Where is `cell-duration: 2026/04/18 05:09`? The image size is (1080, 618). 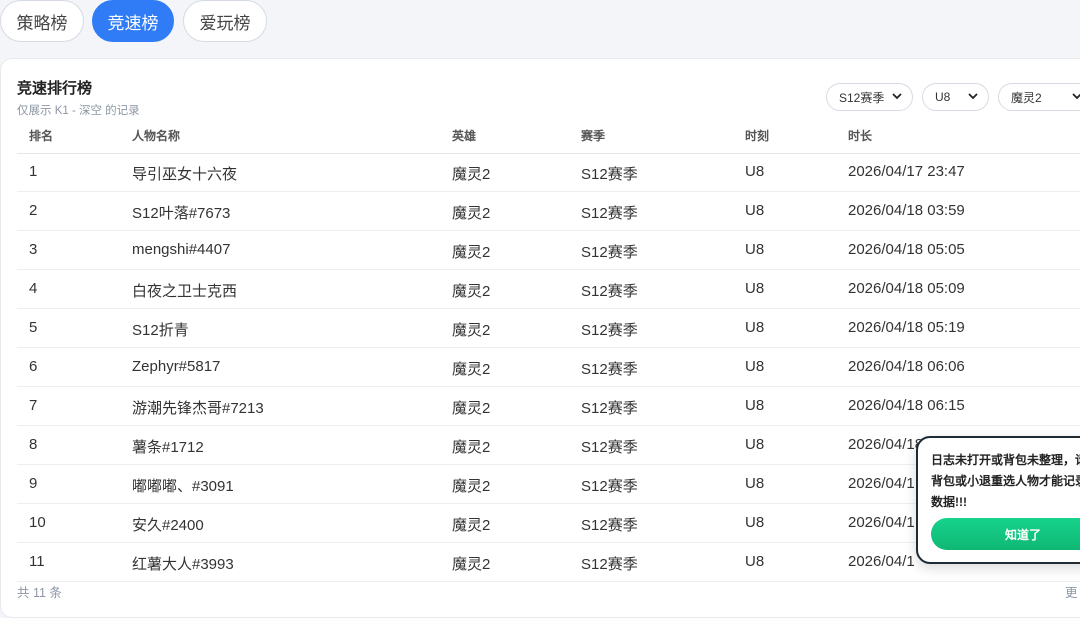
cell-duration: 2026/04/18 05:09 is located at coordinates (906, 288).